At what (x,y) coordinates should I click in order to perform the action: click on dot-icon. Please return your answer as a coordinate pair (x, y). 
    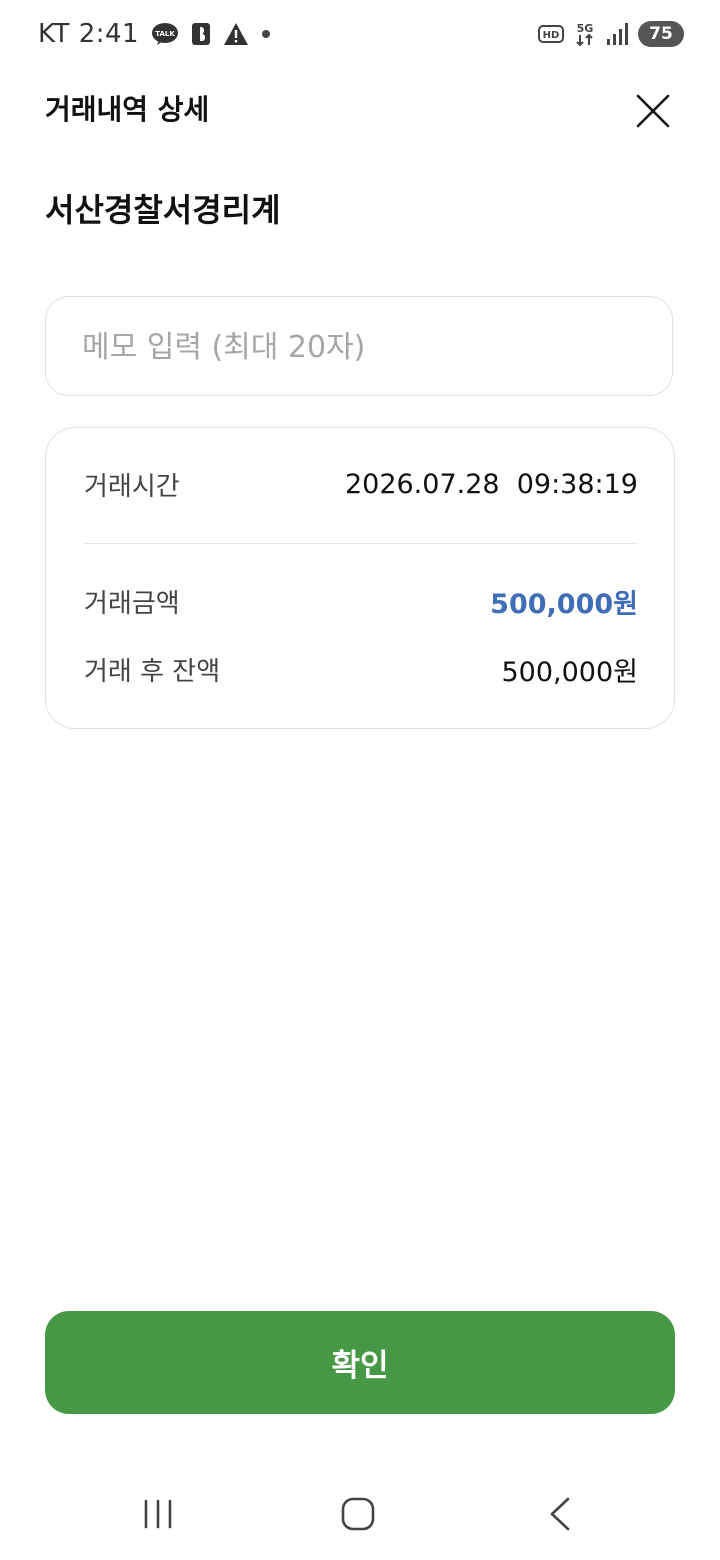
    Looking at the image, I should click on (266, 34).